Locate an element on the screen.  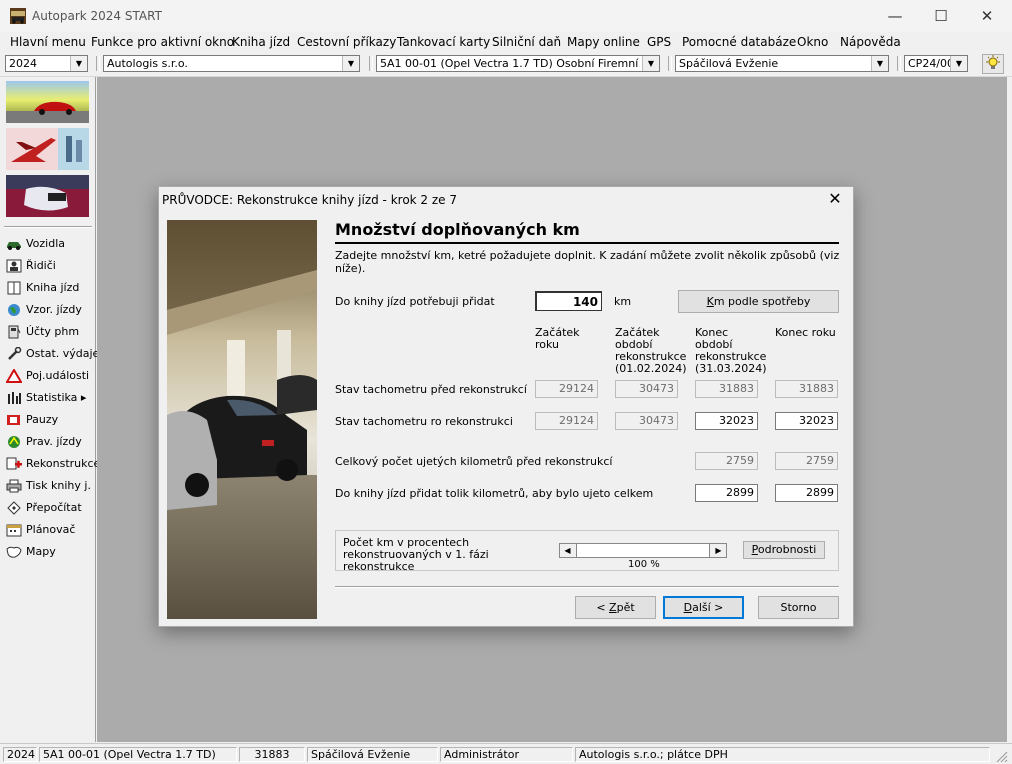
company-select-value: Autologis s.r.o. is located at coordinates (147, 63).